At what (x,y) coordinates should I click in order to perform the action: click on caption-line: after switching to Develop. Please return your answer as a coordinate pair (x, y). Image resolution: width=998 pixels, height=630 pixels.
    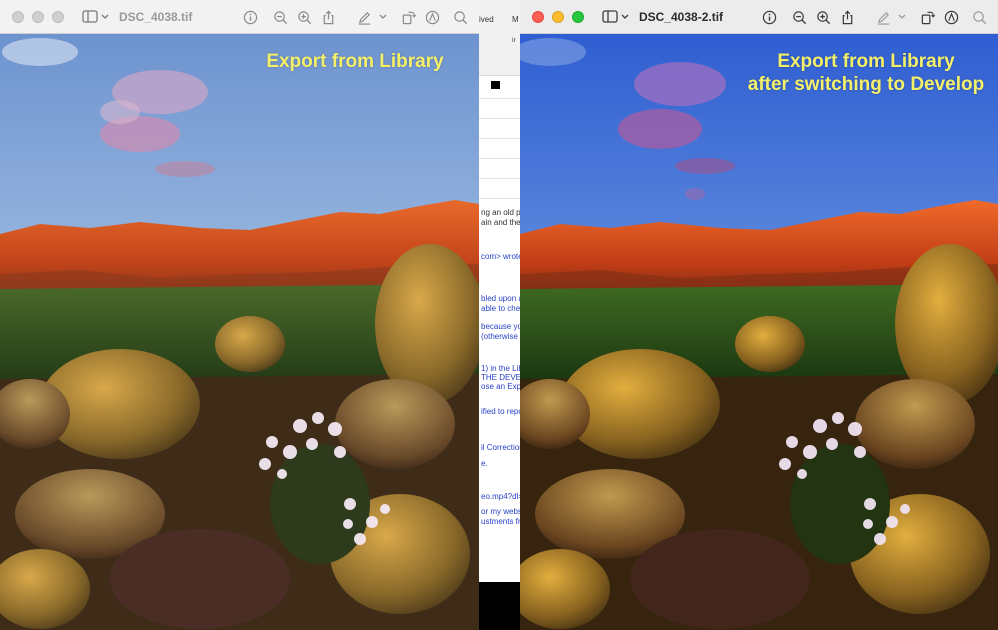
    Looking at the image, I should click on (866, 84).